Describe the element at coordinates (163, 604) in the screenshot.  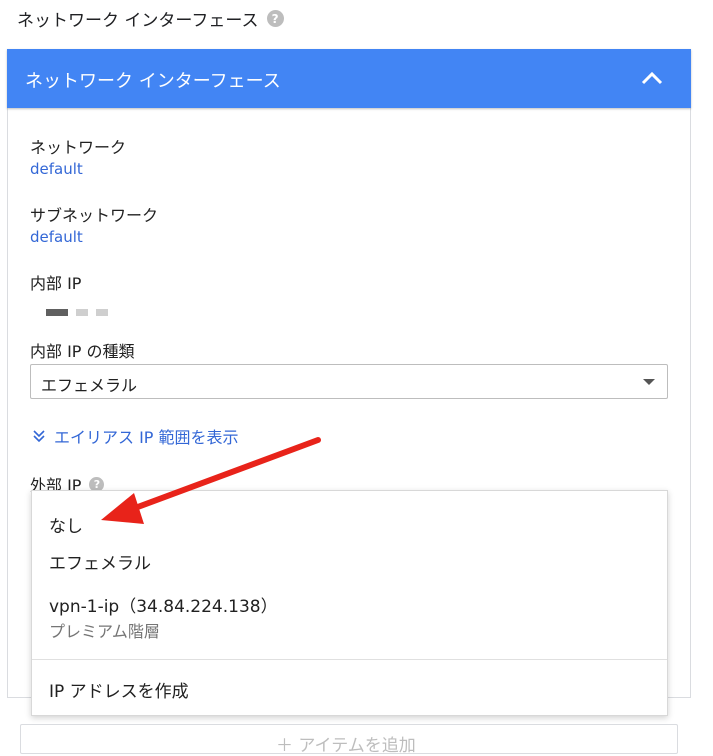
I see `menu-option-vpn-1-ip: vpn-1-ip（34.84.224.138）` at that location.